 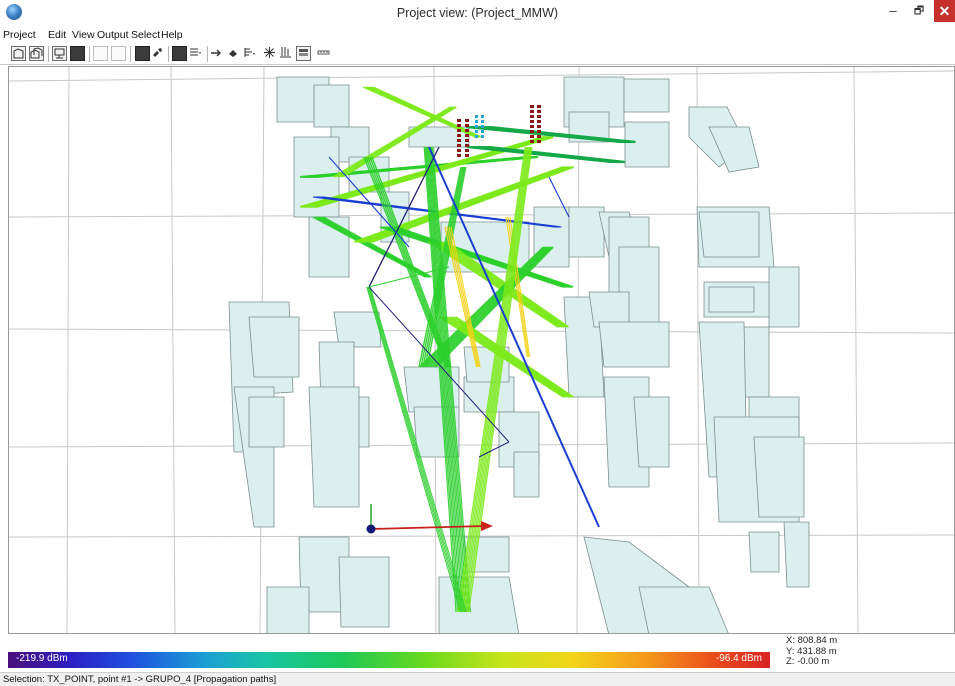 I want to click on menu-dropdown-icon, so click(x=196, y=53).